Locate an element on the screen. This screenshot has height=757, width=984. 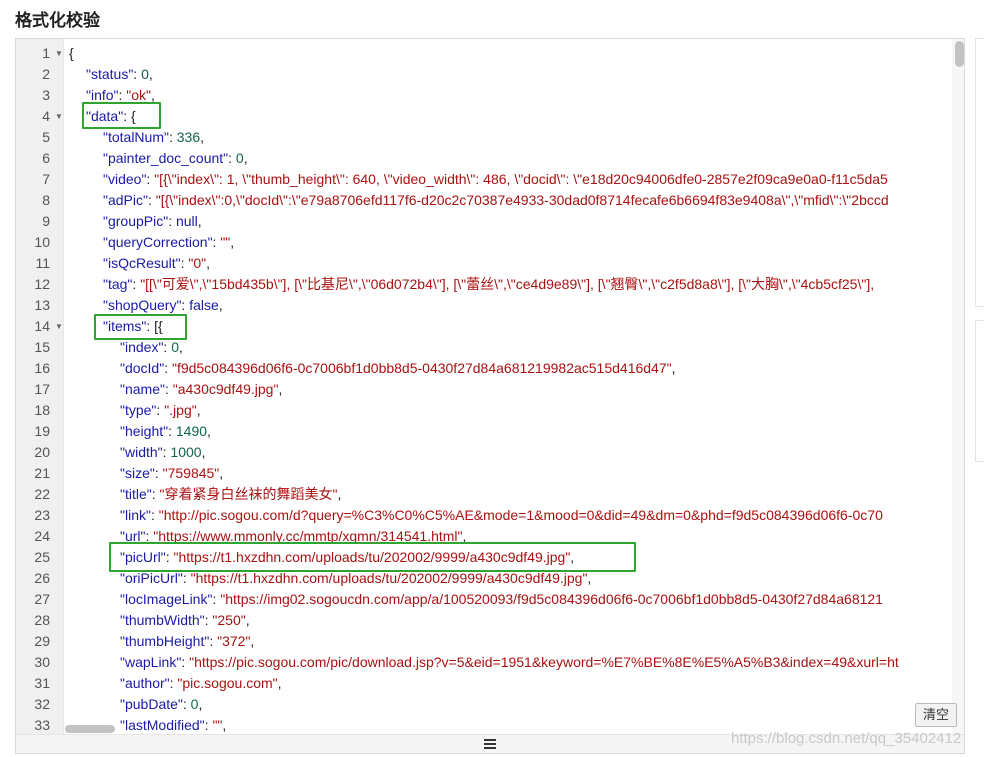
horizontal-scrollbar-thumb is located at coordinates (90, 729).